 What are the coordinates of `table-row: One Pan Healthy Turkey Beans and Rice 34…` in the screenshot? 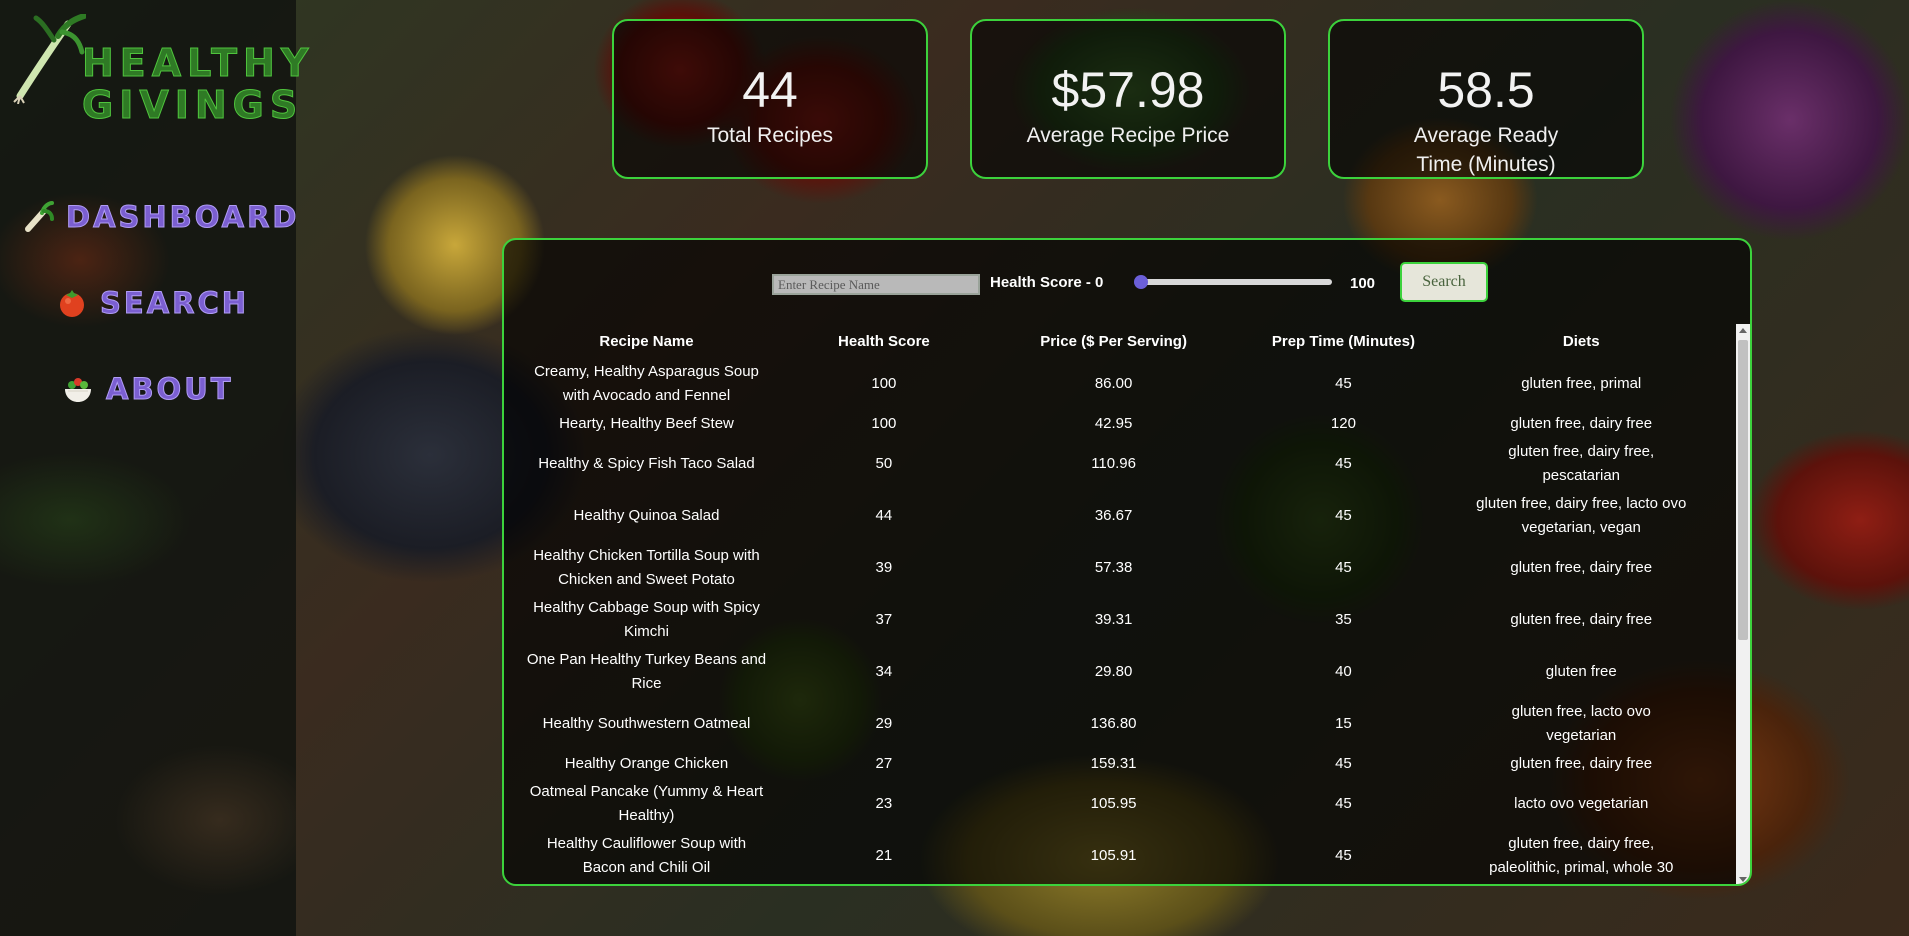 It's located at (1114, 672).